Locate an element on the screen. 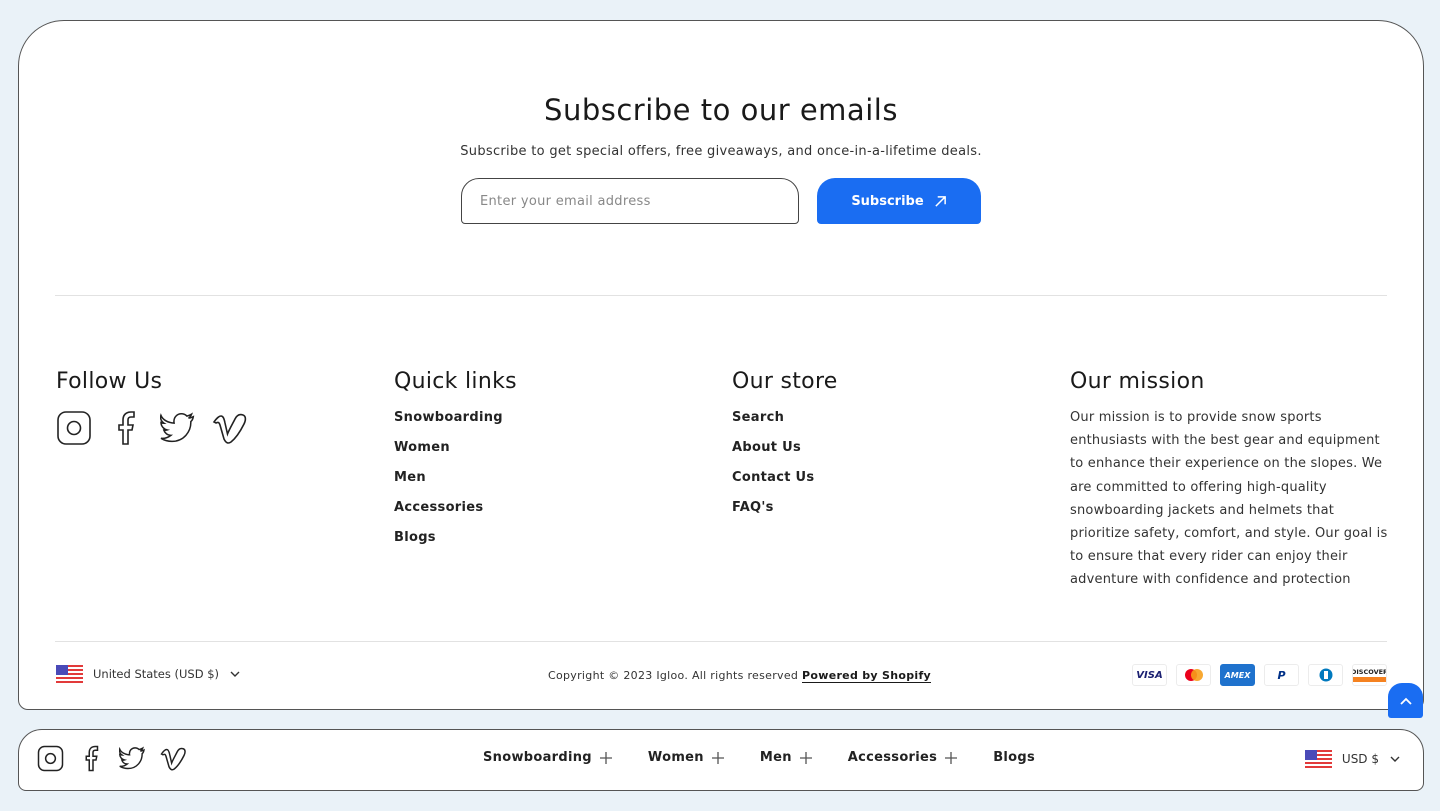  social-links is located at coordinates (225, 428).